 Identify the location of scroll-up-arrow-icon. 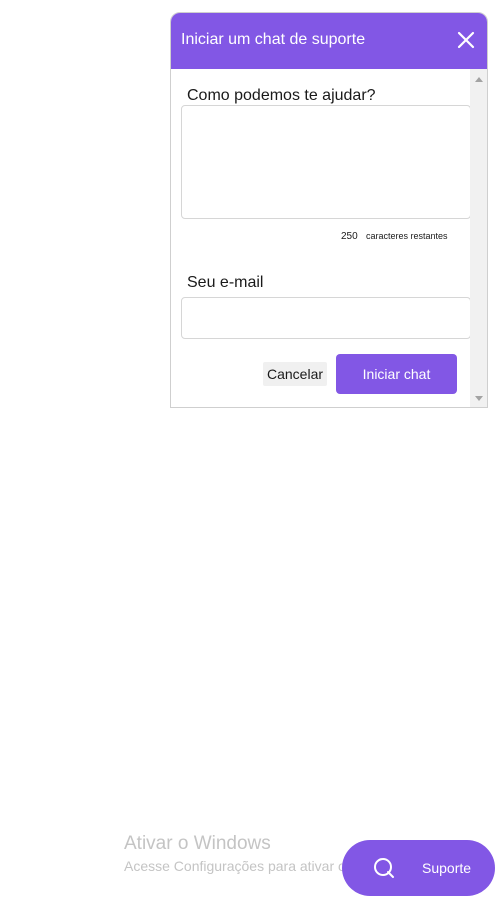
(479, 79).